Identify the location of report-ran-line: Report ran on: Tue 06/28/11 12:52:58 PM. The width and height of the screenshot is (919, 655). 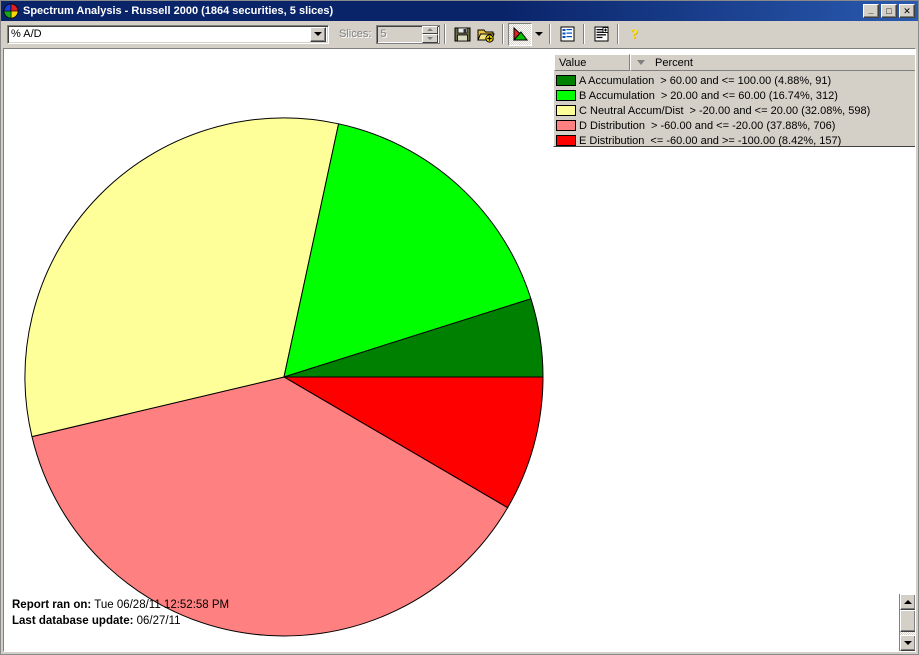
(120, 605).